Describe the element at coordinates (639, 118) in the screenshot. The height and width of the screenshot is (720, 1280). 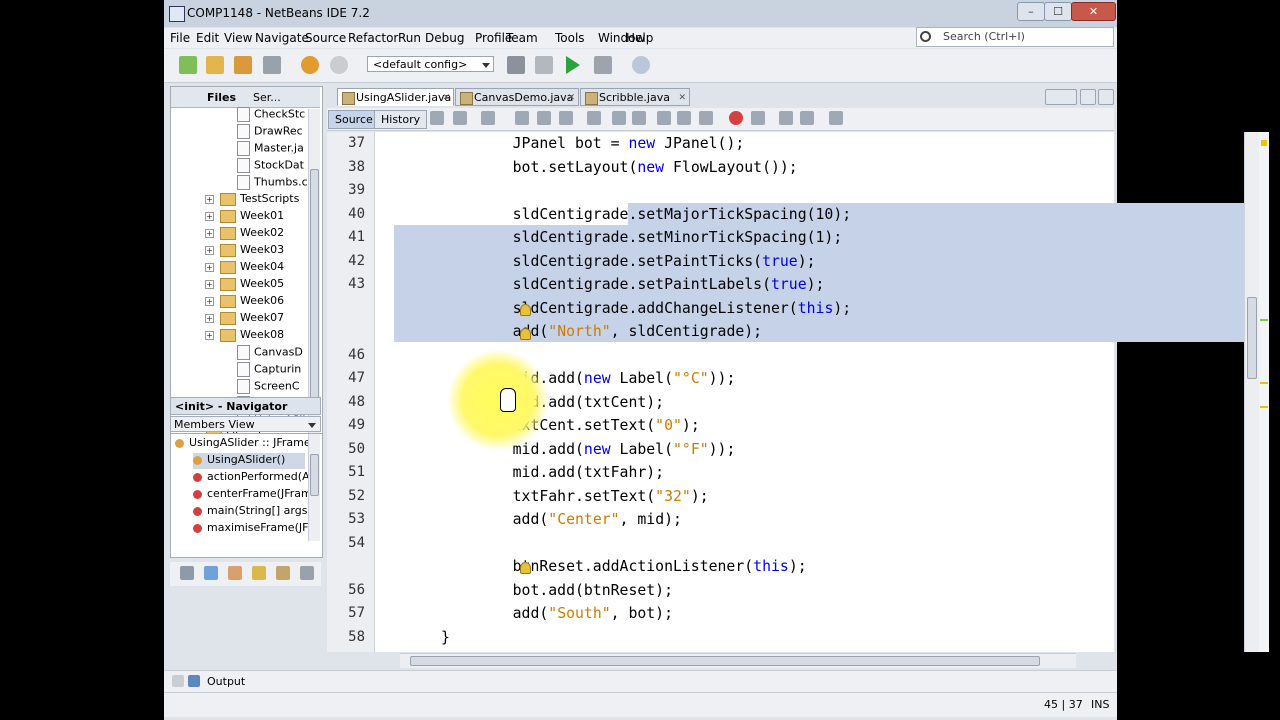
I see `next-bookmark-icon` at that location.